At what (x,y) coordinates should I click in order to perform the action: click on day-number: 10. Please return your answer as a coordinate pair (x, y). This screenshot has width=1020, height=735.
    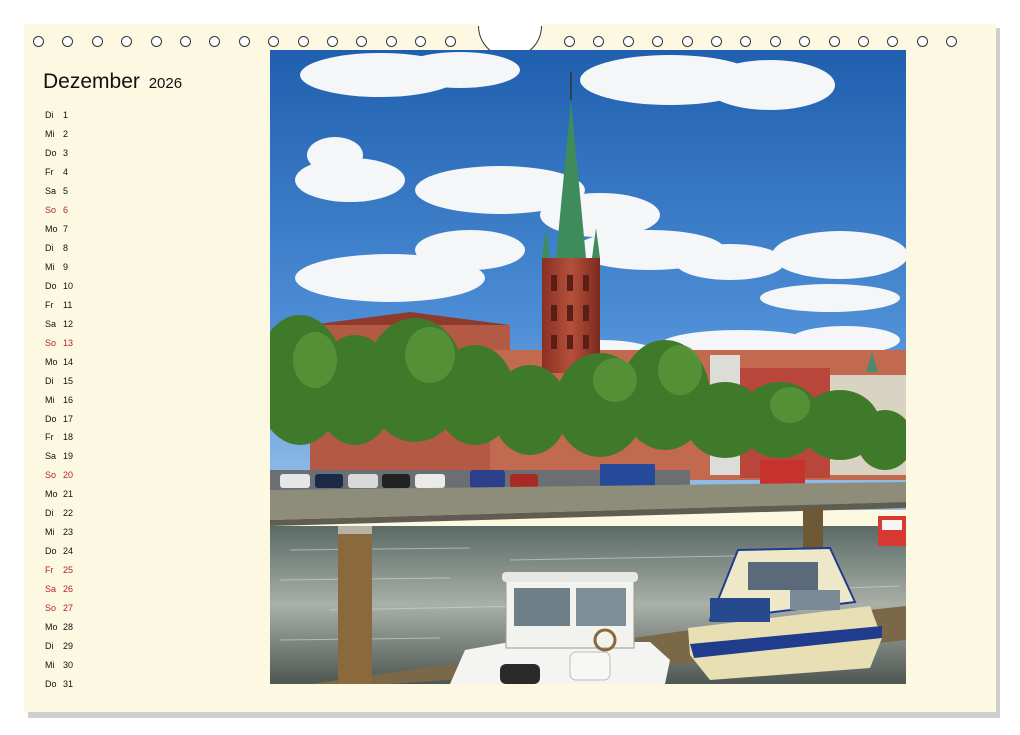
    Looking at the image, I should click on (68, 285).